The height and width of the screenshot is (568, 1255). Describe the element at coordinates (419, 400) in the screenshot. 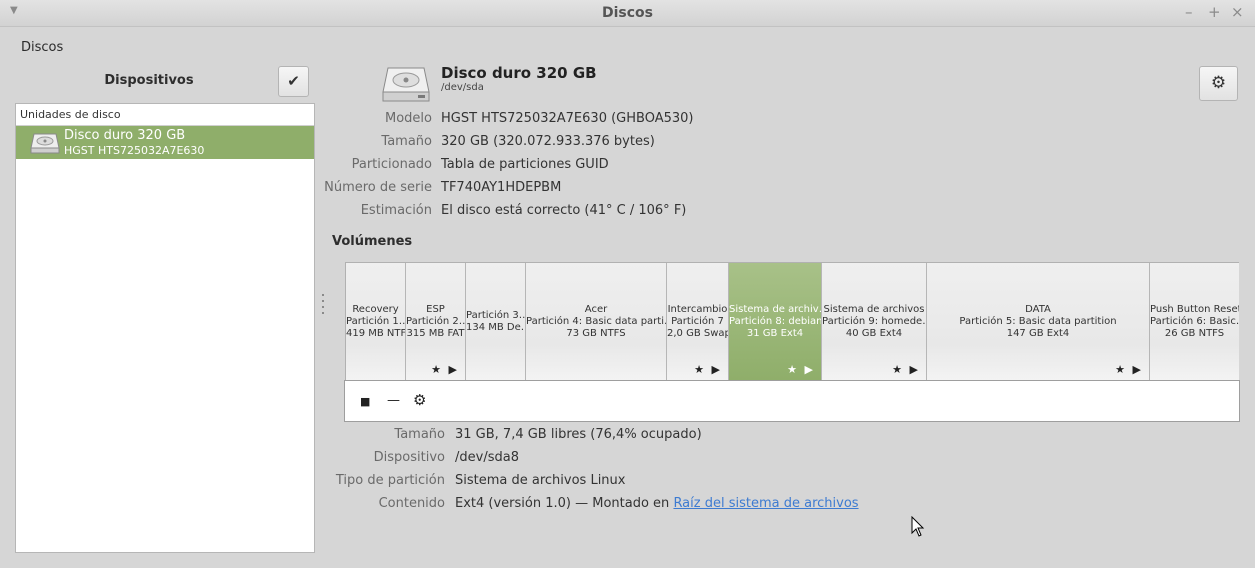

I see `partition-settings-gears-icon: ⚙` at that location.